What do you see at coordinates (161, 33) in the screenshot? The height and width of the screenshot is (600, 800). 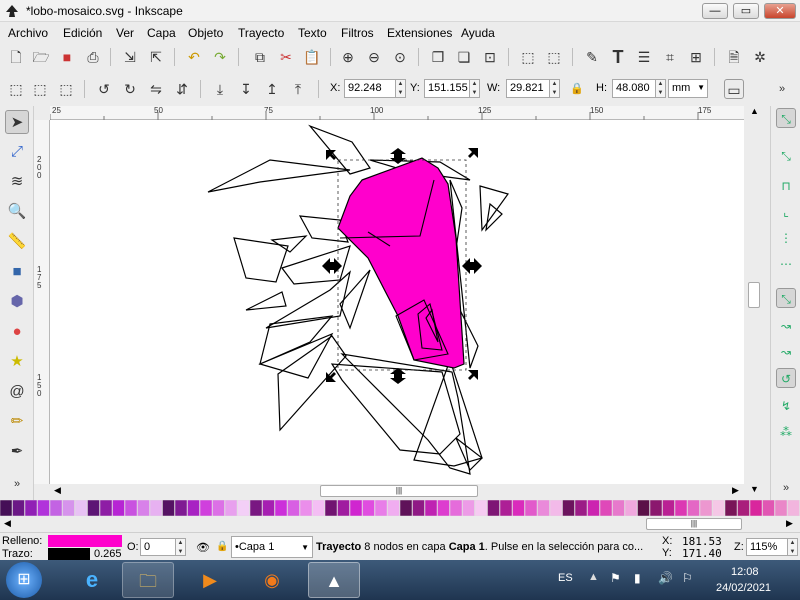 I see `menu-capa: Capa` at bounding box center [161, 33].